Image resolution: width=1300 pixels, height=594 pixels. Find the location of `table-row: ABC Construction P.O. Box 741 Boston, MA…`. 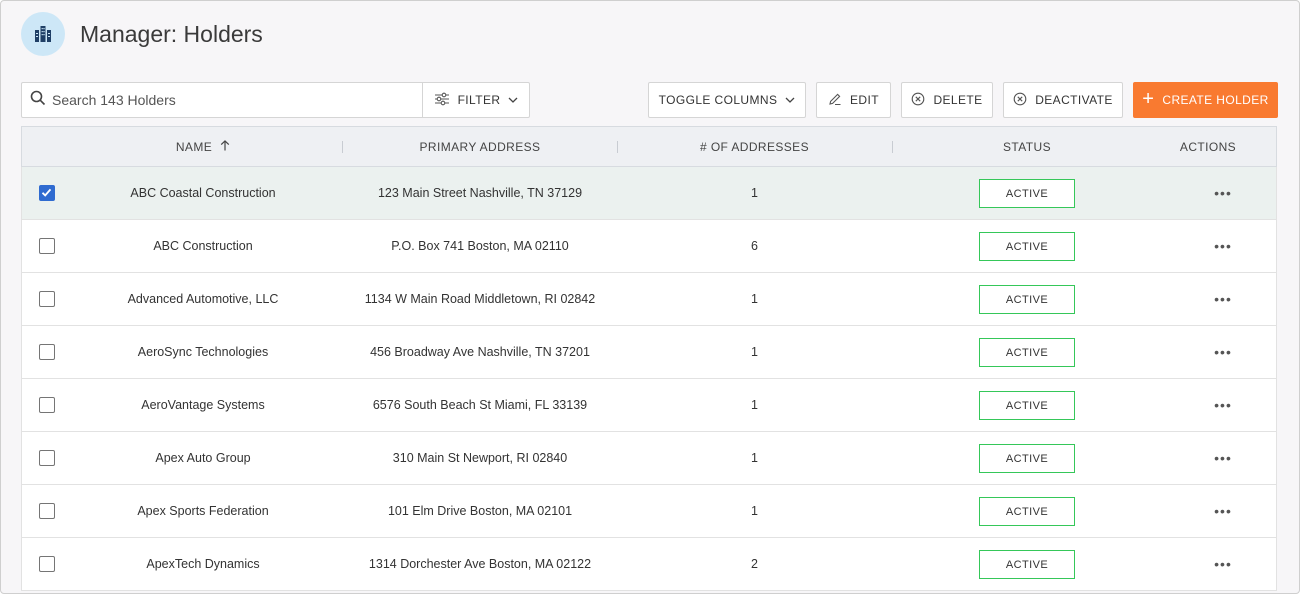

table-row: ABC Construction P.O. Box 741 Boston, MA… is located at coordinates (649, 246).